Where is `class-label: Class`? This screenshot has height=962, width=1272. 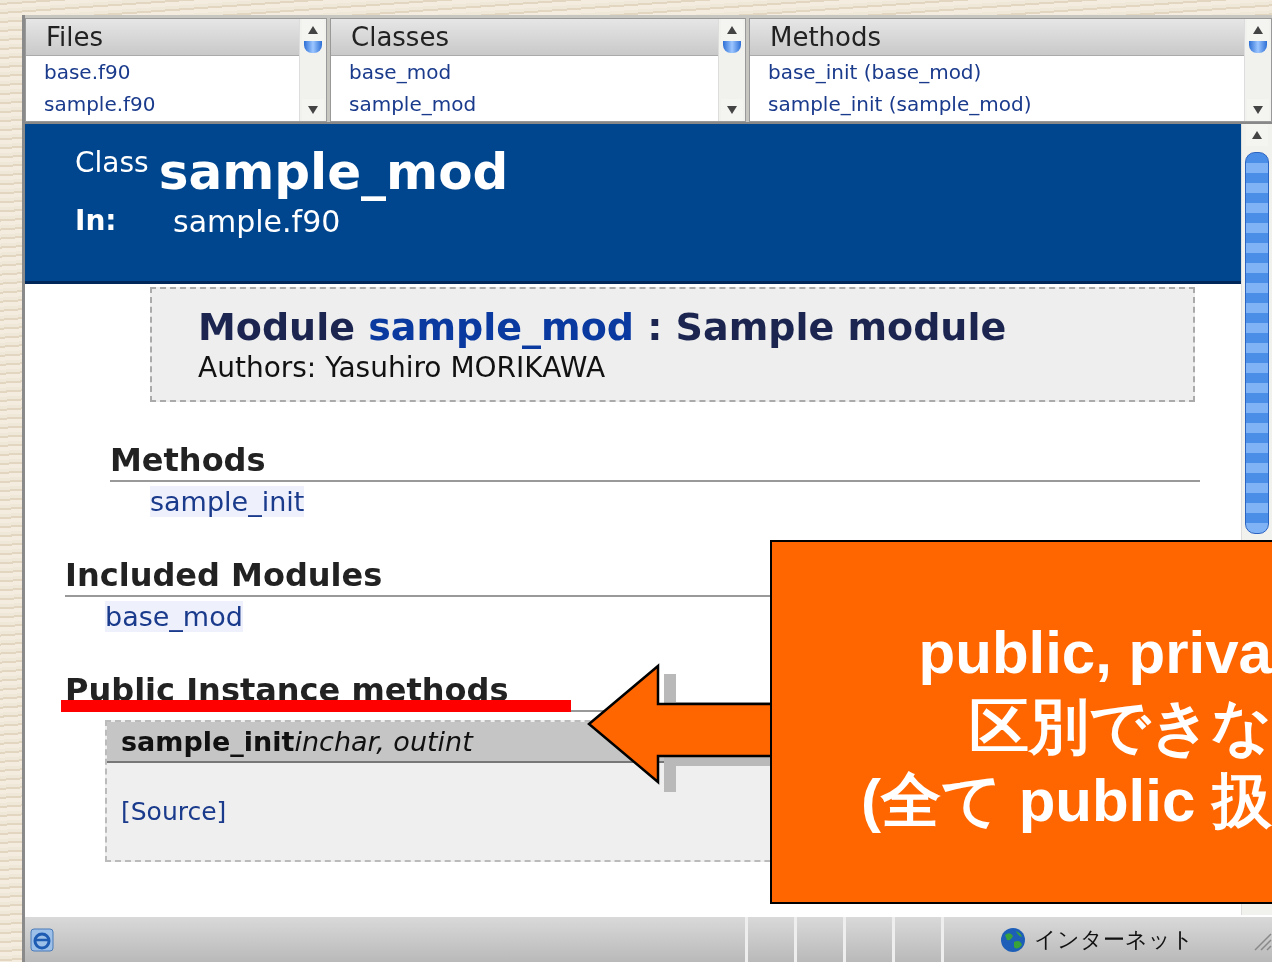
class-label: Class is located at coordinates (112, 162).